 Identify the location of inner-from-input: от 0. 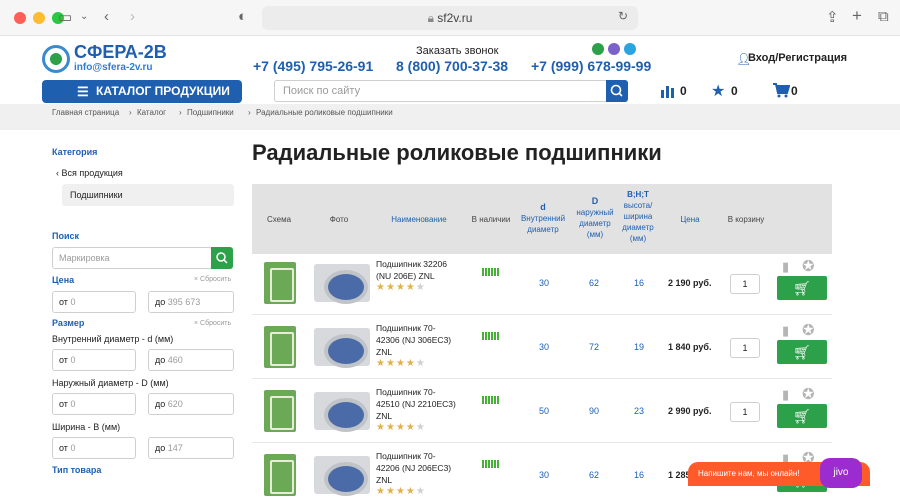
(94, 360).